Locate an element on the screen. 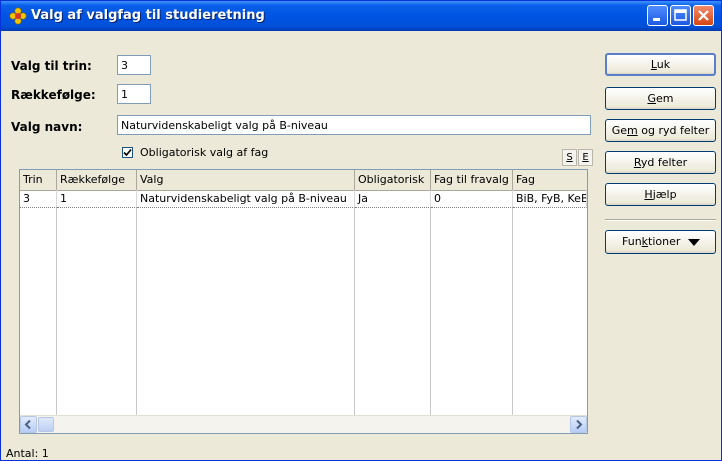  triangle-down-icon is located at coordinates (694, 242).